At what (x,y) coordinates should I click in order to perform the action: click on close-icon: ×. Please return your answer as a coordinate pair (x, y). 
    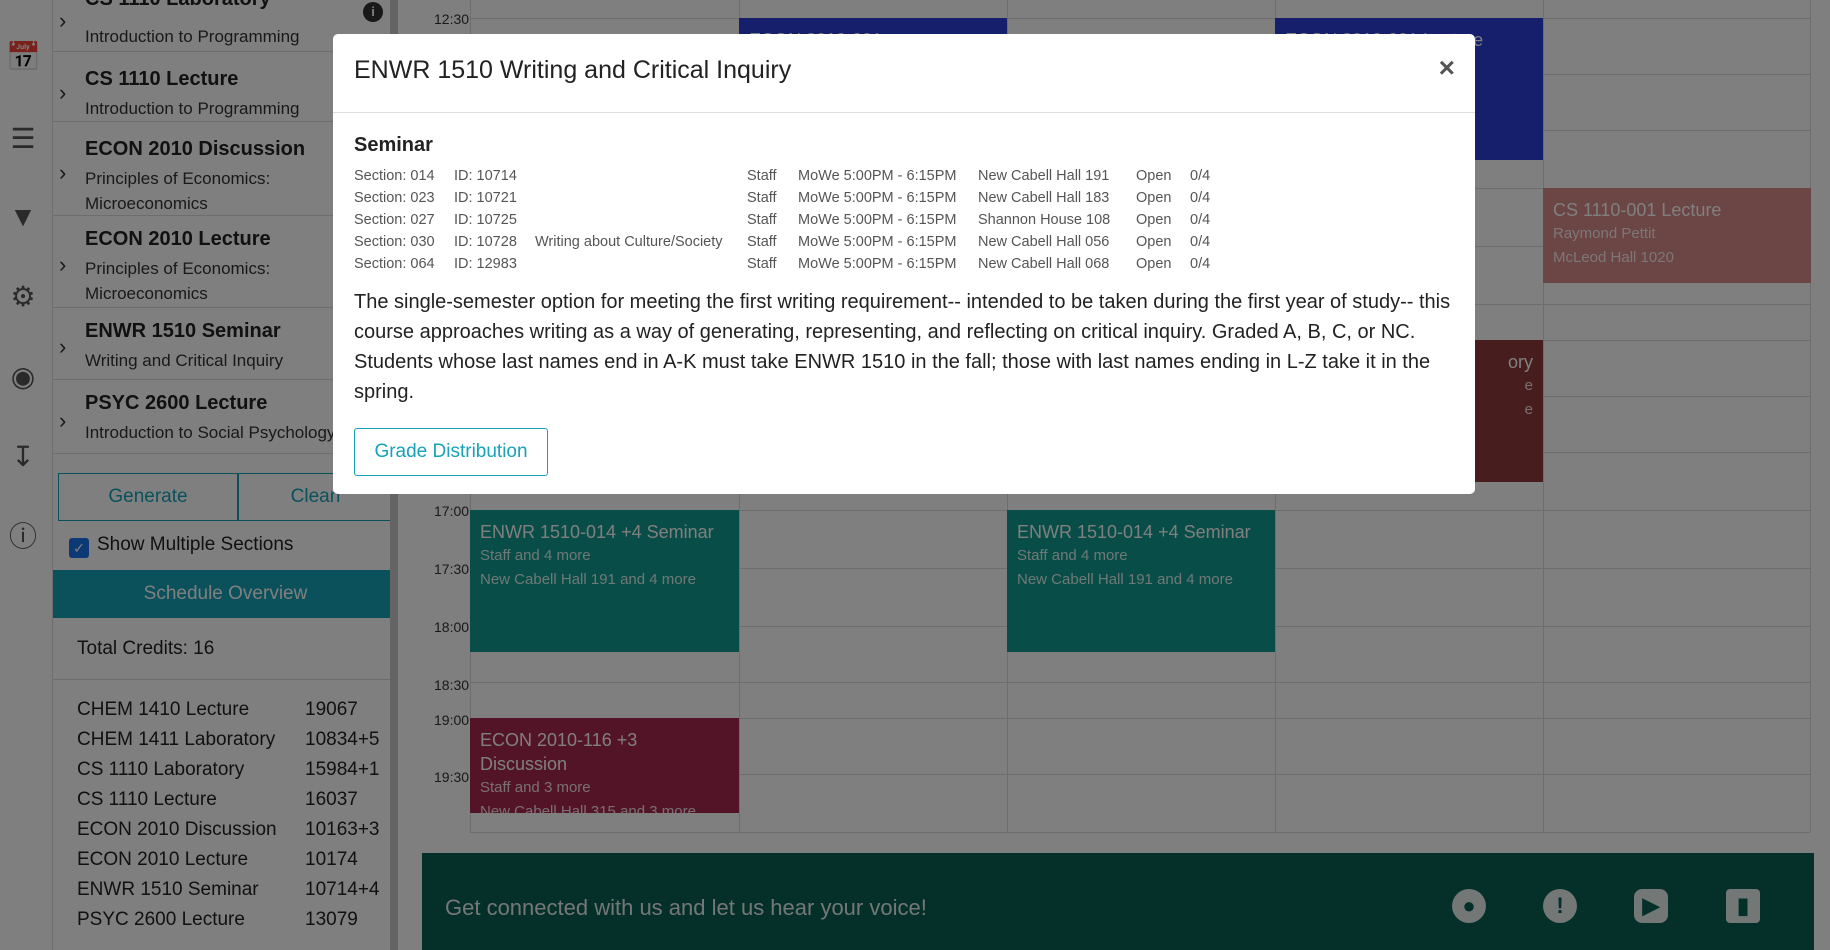
    Looking at the image, I should click on (1447, 68).